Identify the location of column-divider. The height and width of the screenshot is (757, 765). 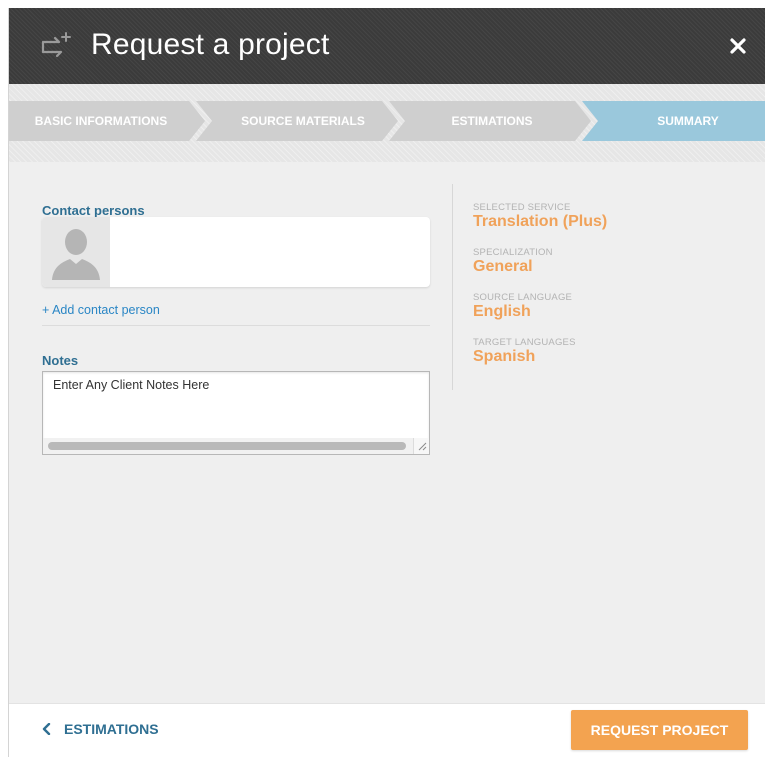
(452, 287).